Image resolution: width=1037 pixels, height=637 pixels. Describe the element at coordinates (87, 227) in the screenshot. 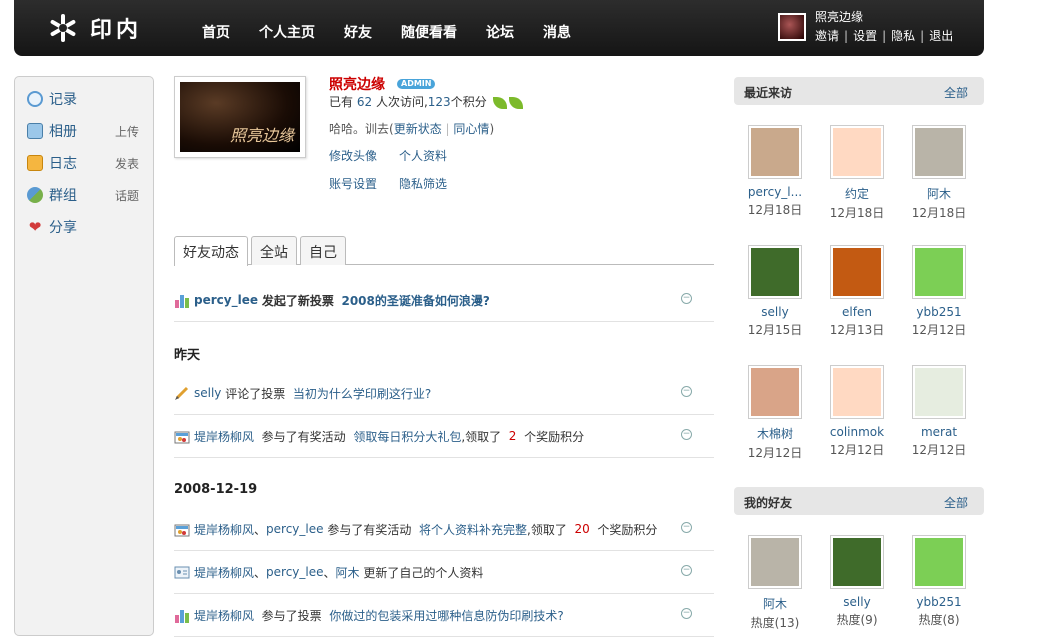

I see `sidebar-item-share: ❤ 分享` at that location.